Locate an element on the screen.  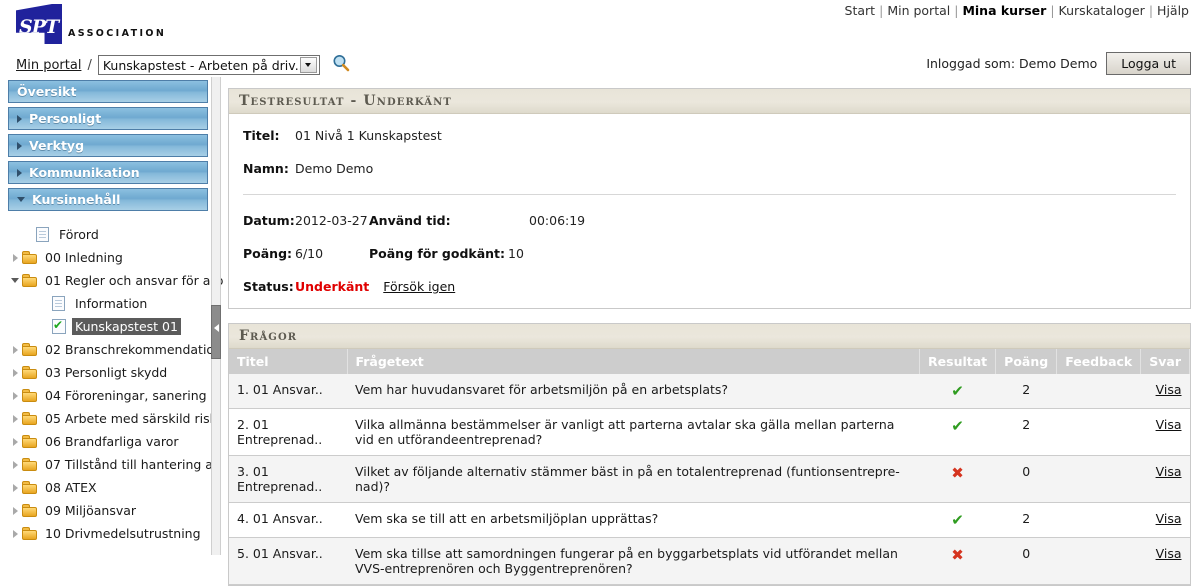
sidebar-nav-verktyg: Verktyg is located at coordinates (108, 145).